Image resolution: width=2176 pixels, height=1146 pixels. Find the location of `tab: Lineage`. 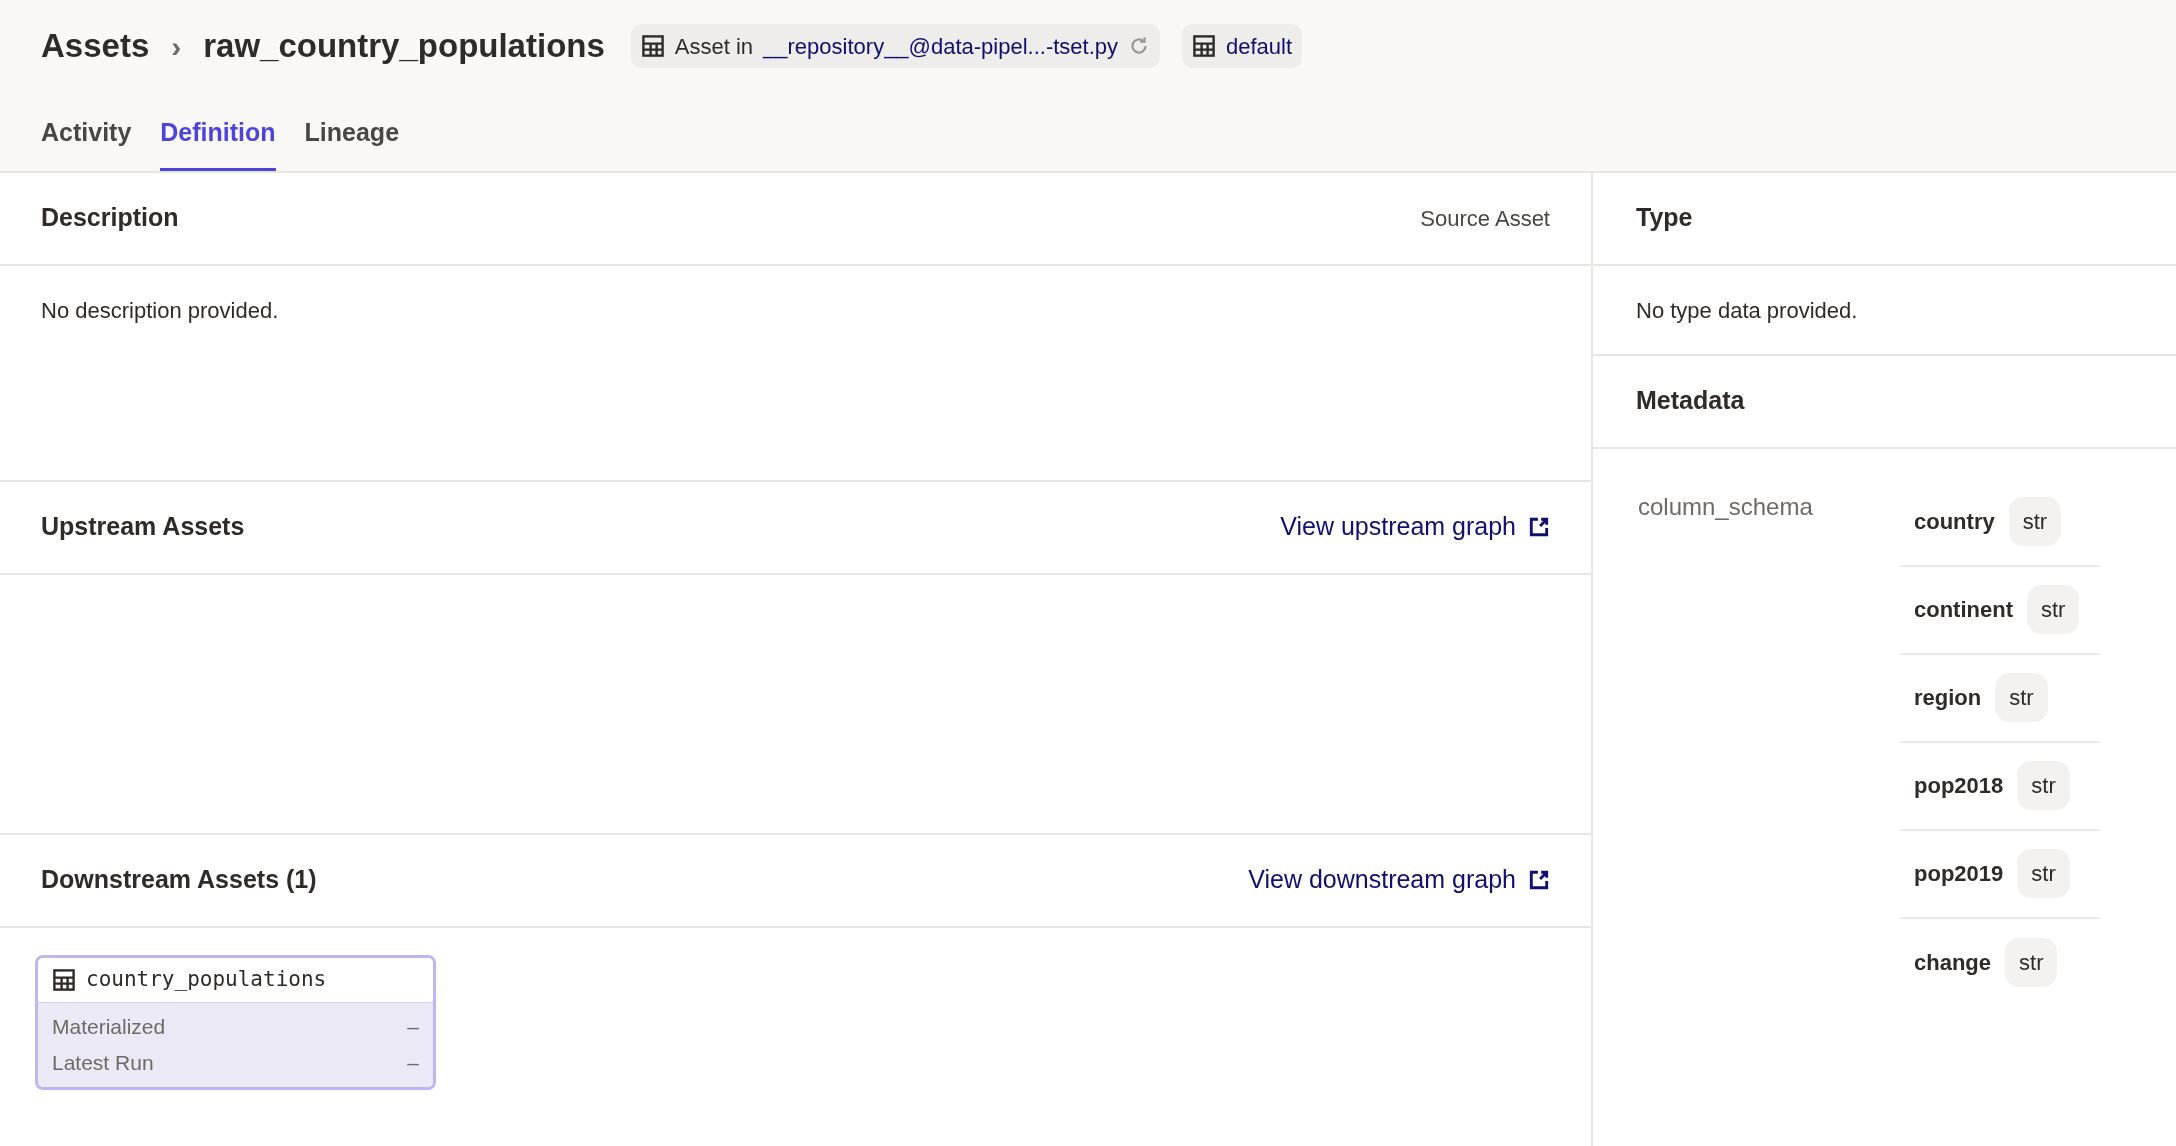

tab: Lineage is located at coordinates (352, 142).